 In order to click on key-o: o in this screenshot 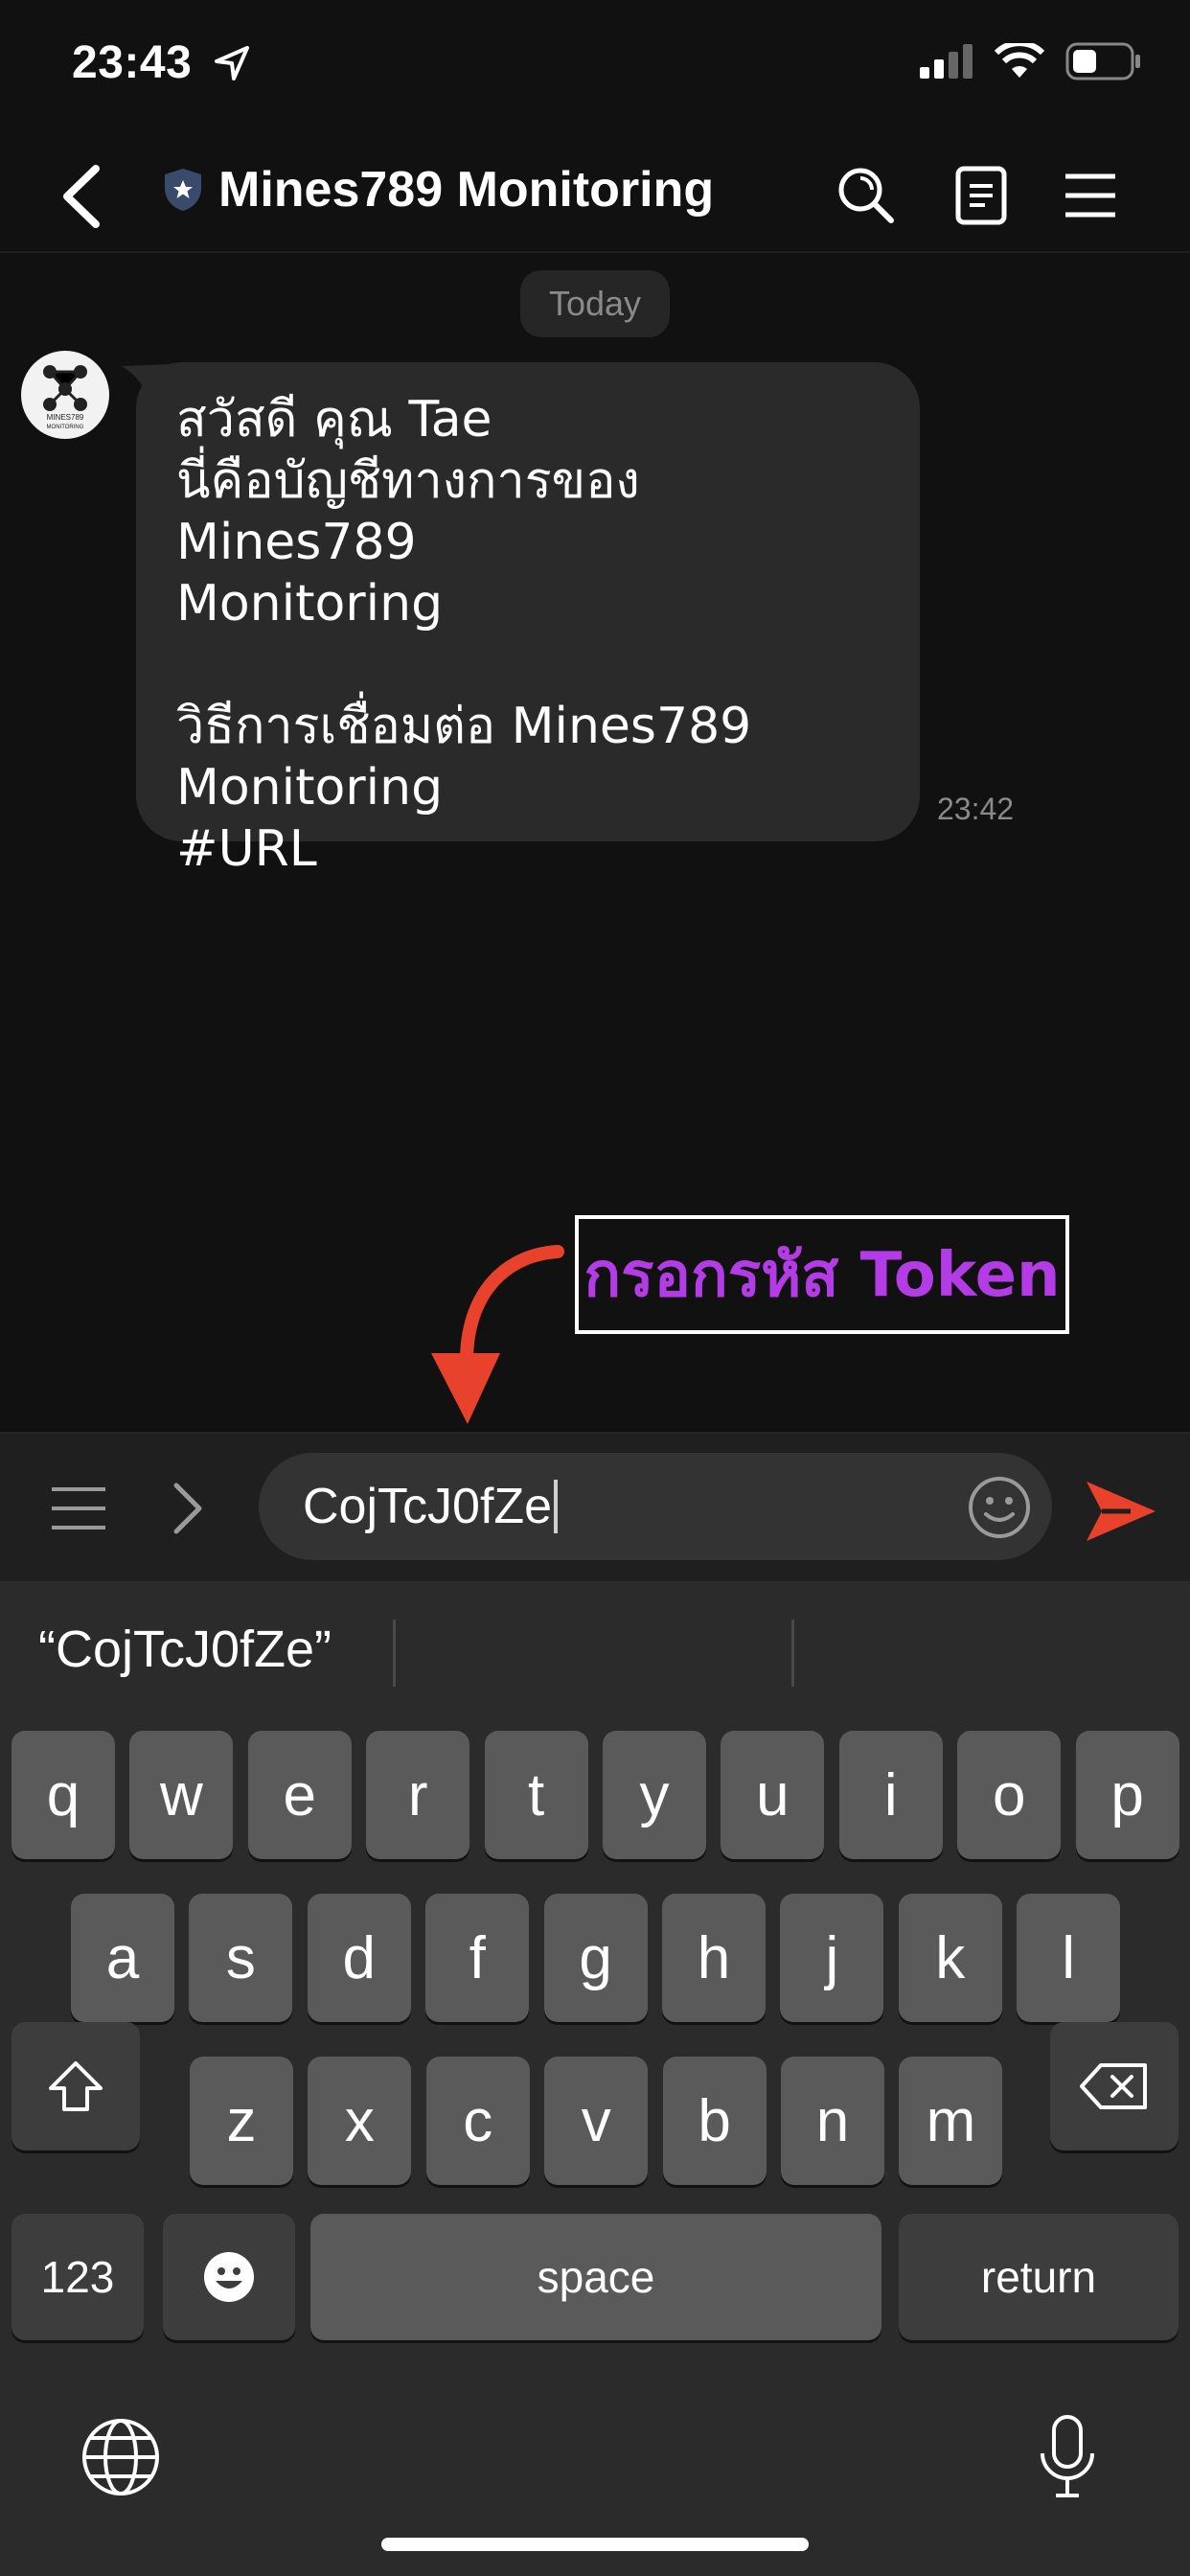, I will do `click(1010, 1795)`.